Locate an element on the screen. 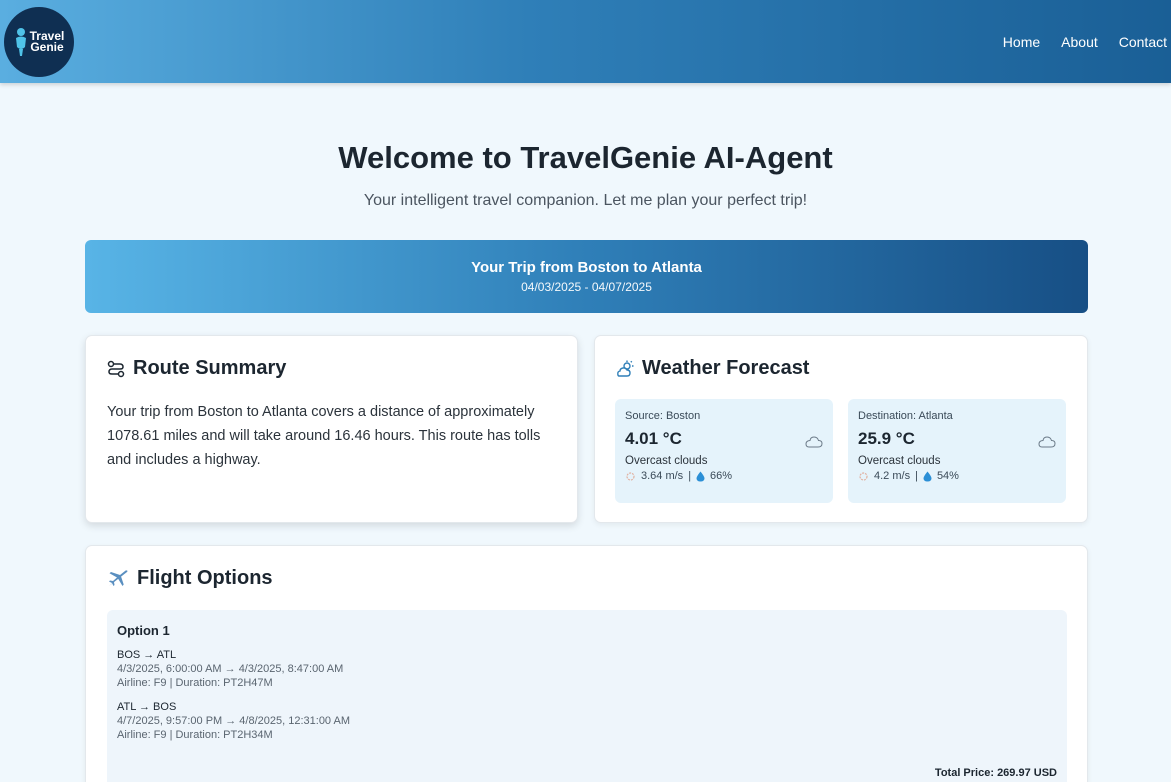  weather-destination-humidity: 54% is located at coordinates (947, 476).